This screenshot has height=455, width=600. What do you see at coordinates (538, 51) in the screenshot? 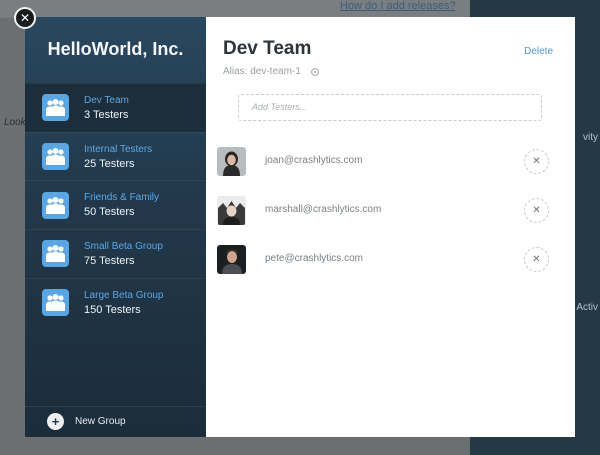
I see `delete-button: Delete` at bounding box center [538, 51].